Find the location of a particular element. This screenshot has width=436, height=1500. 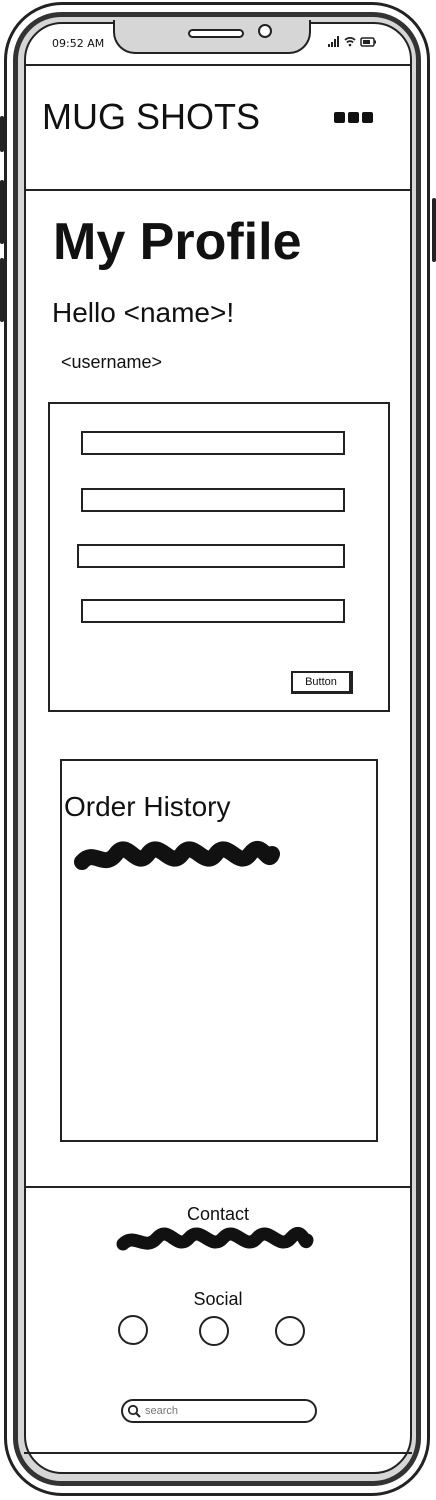

contact-heading: Contact is located at coordinates (218, 1214).